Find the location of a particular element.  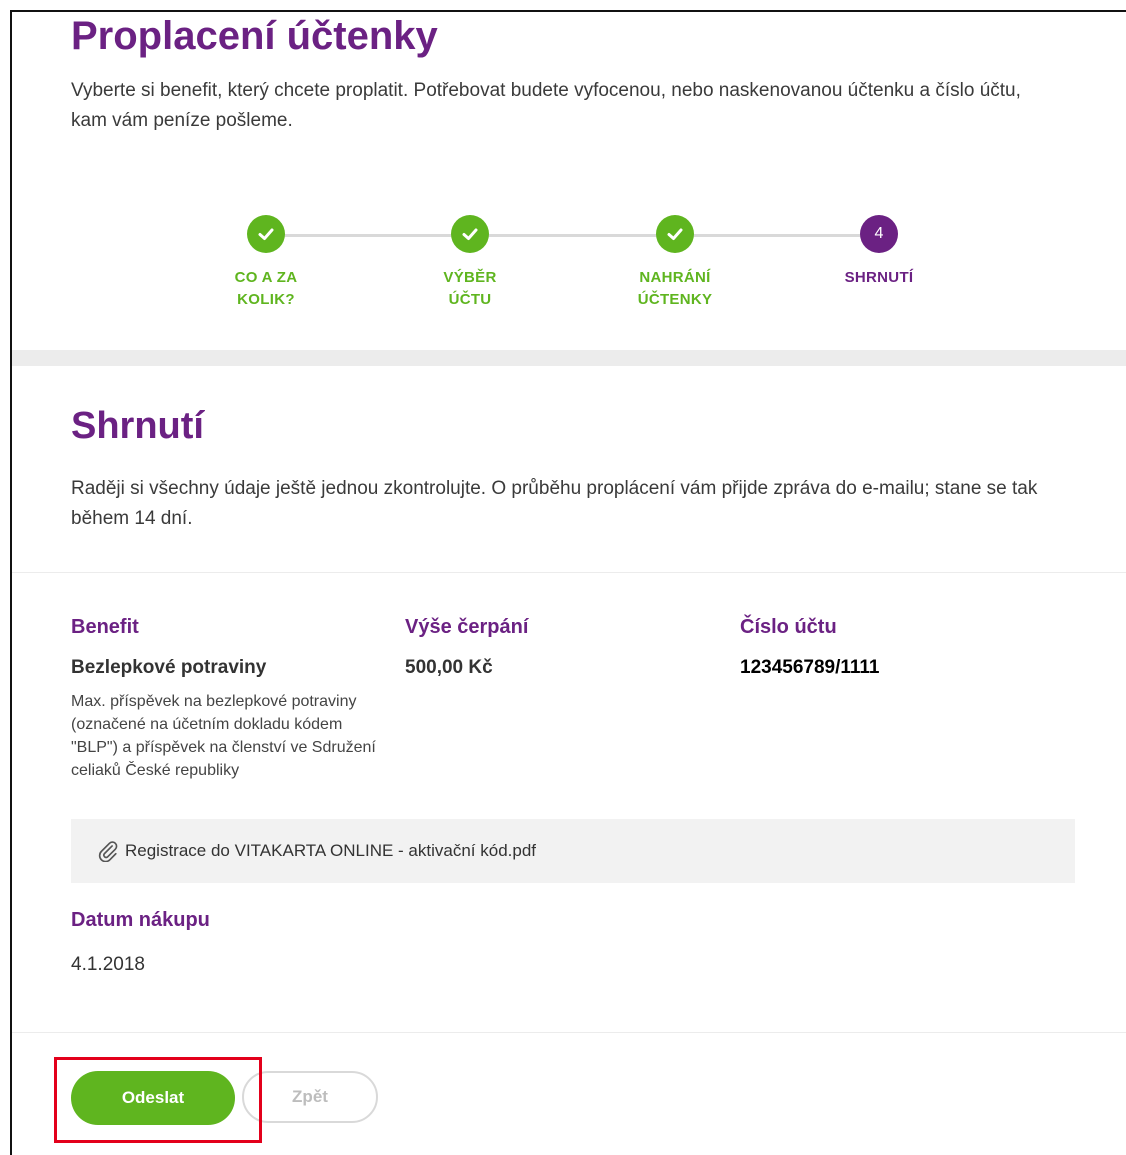

highlight-box is located at coordinates (158, 1100).